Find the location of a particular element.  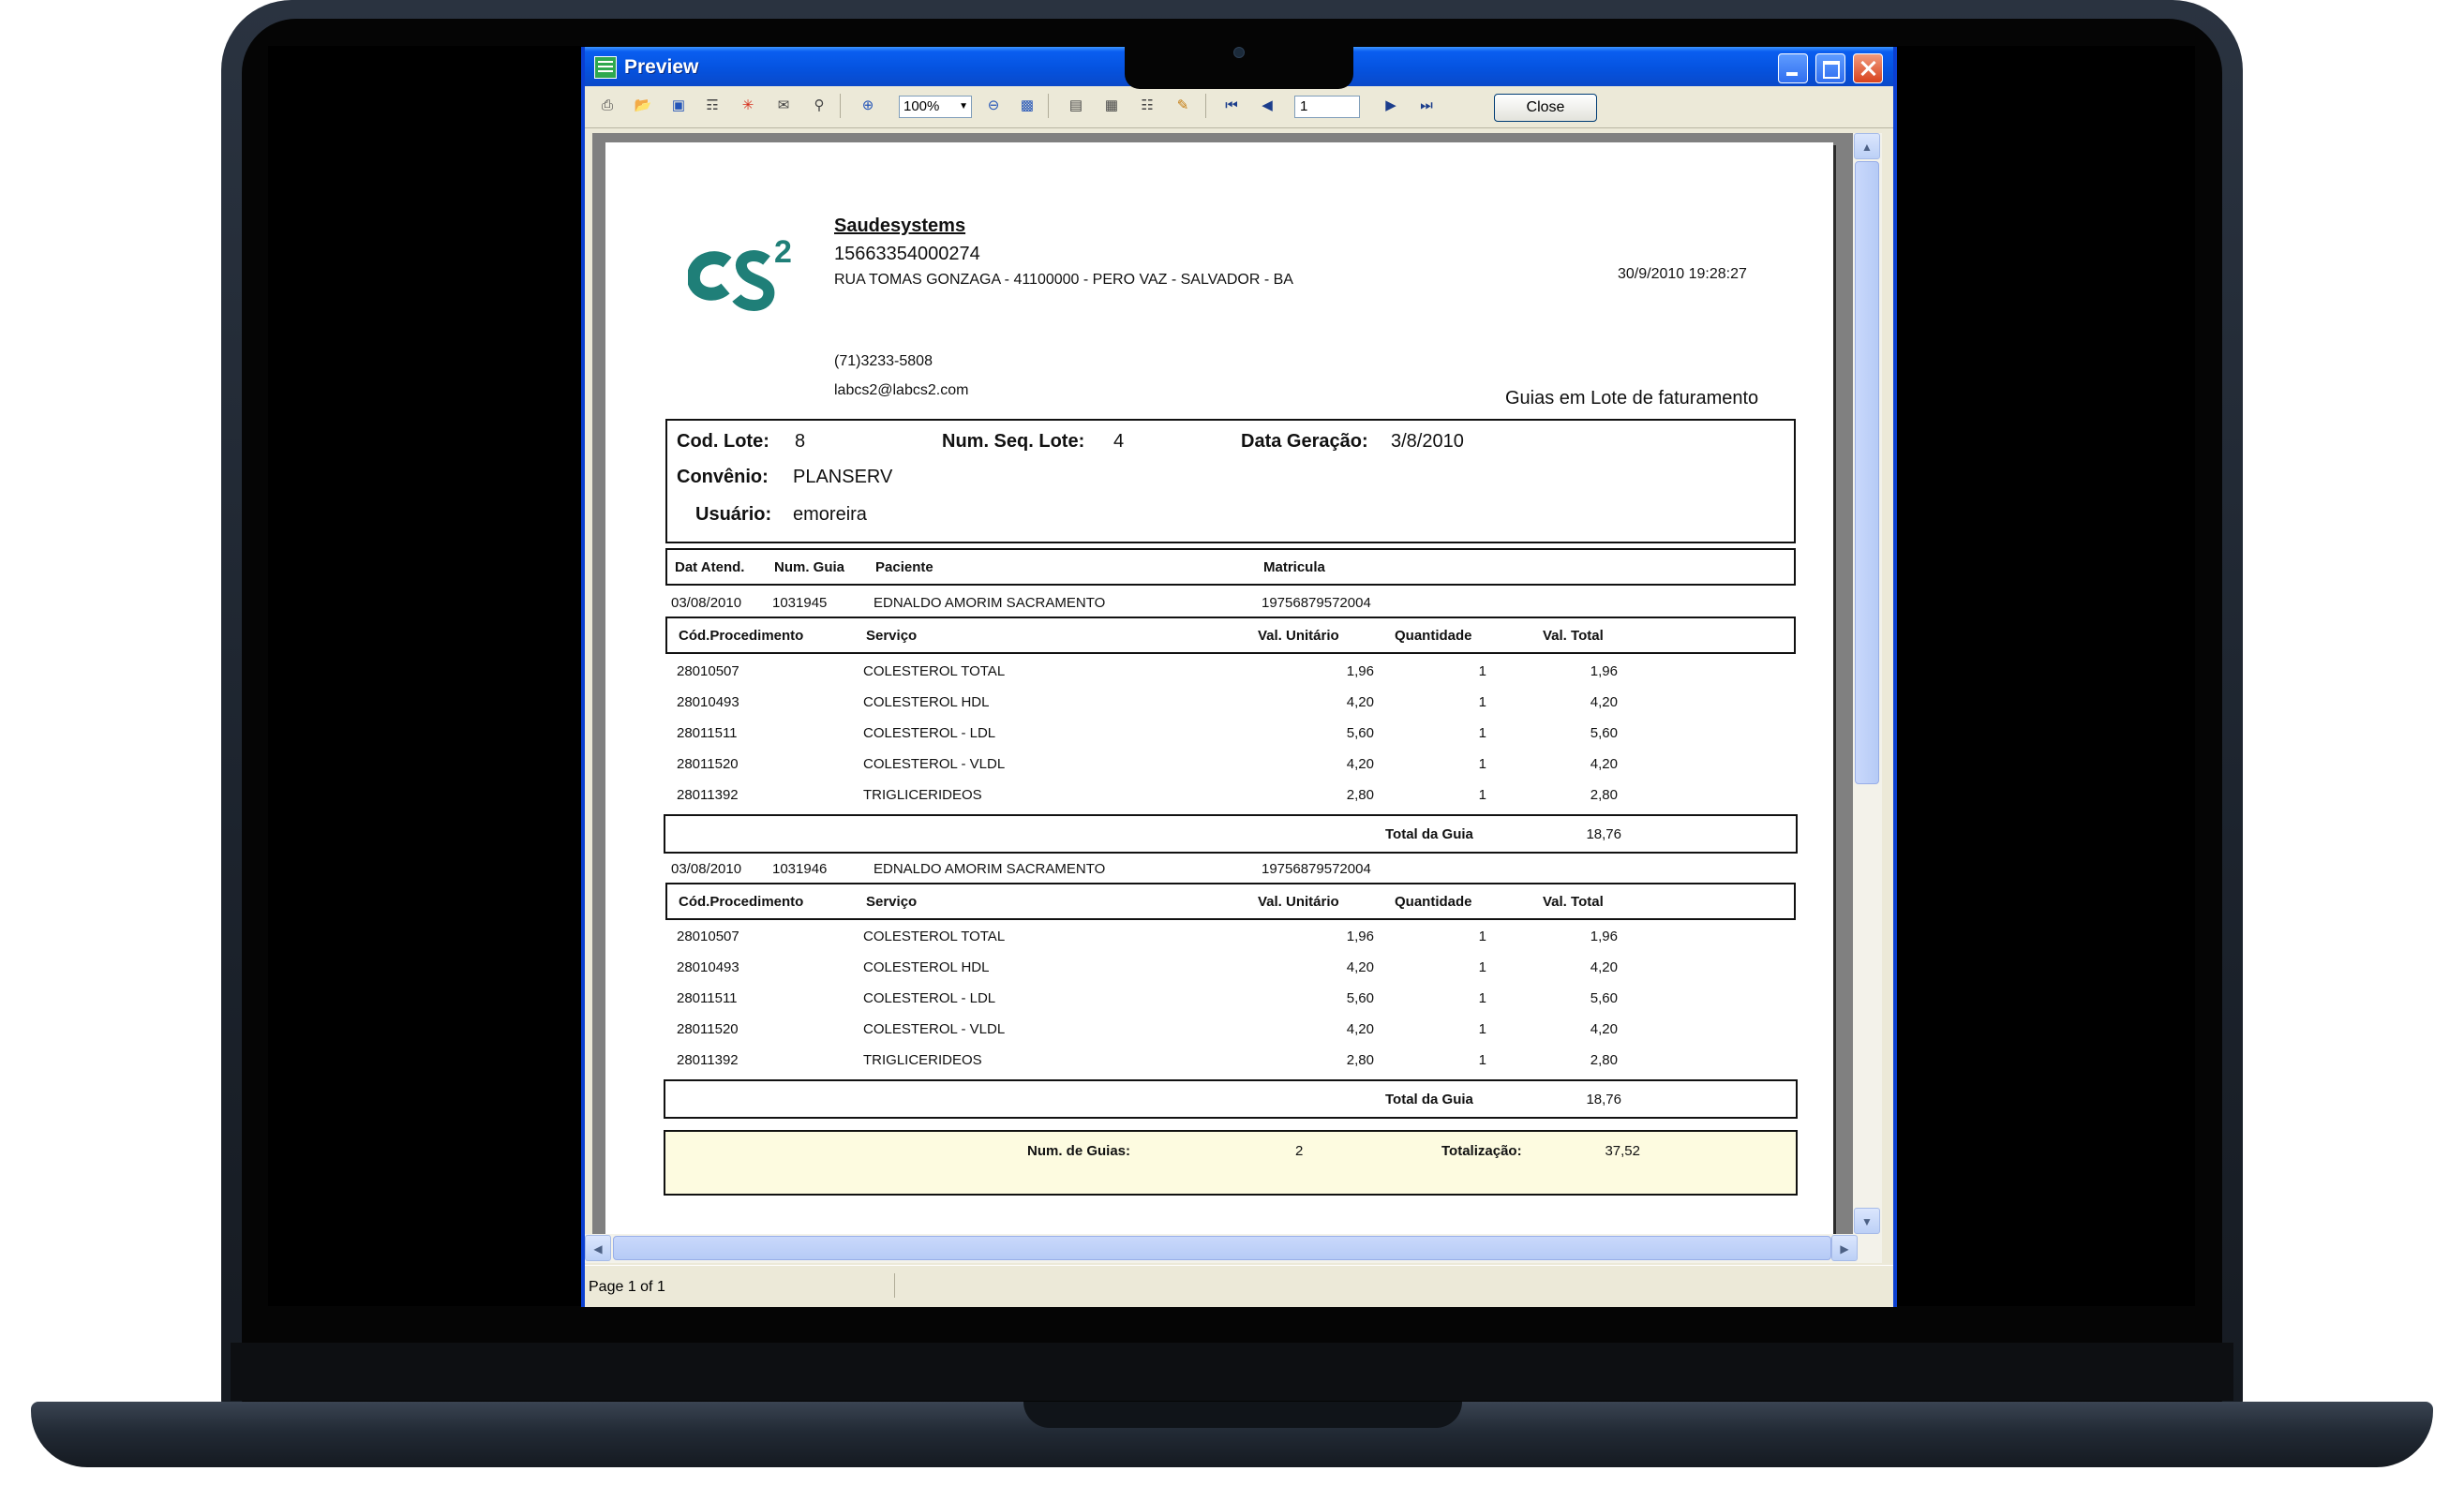

item-code: 28011392 is located at coordinates (708, 1060).